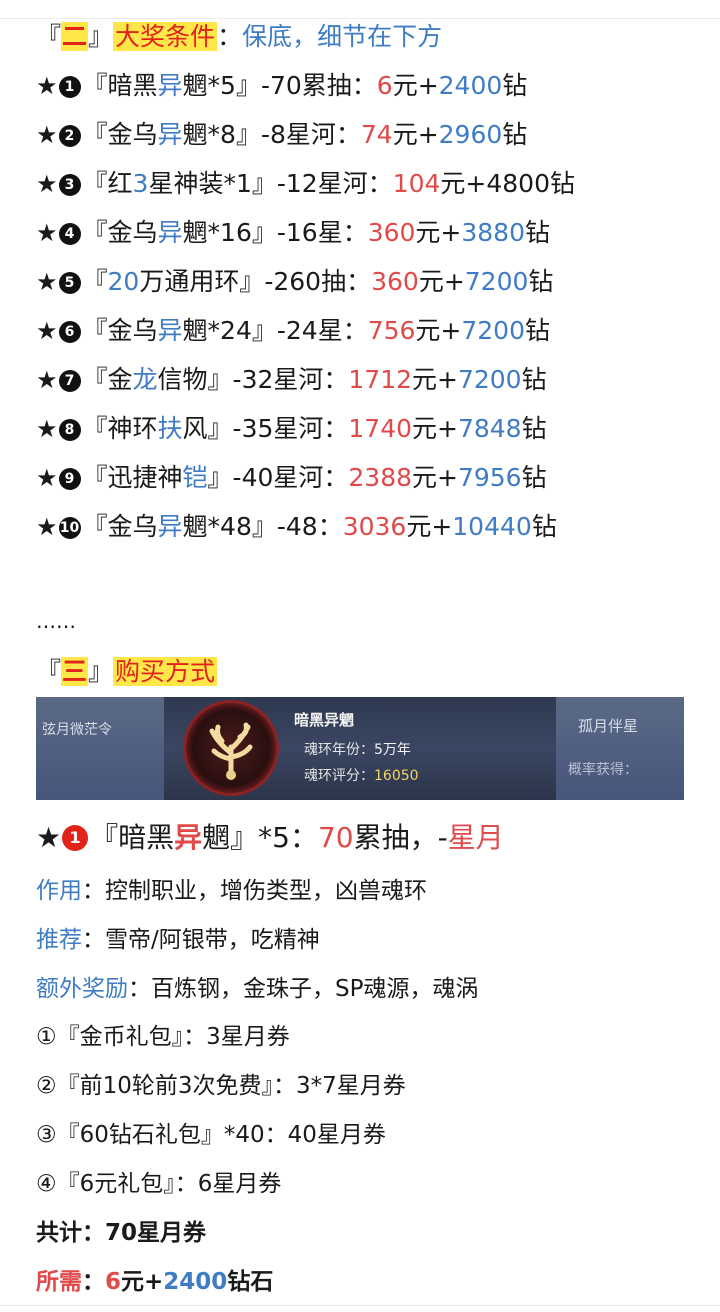 Image resolution: width=720 pixels, height=1312 pixels. I want to click on row-yuan: 元+4800钻, so click(507, 183).